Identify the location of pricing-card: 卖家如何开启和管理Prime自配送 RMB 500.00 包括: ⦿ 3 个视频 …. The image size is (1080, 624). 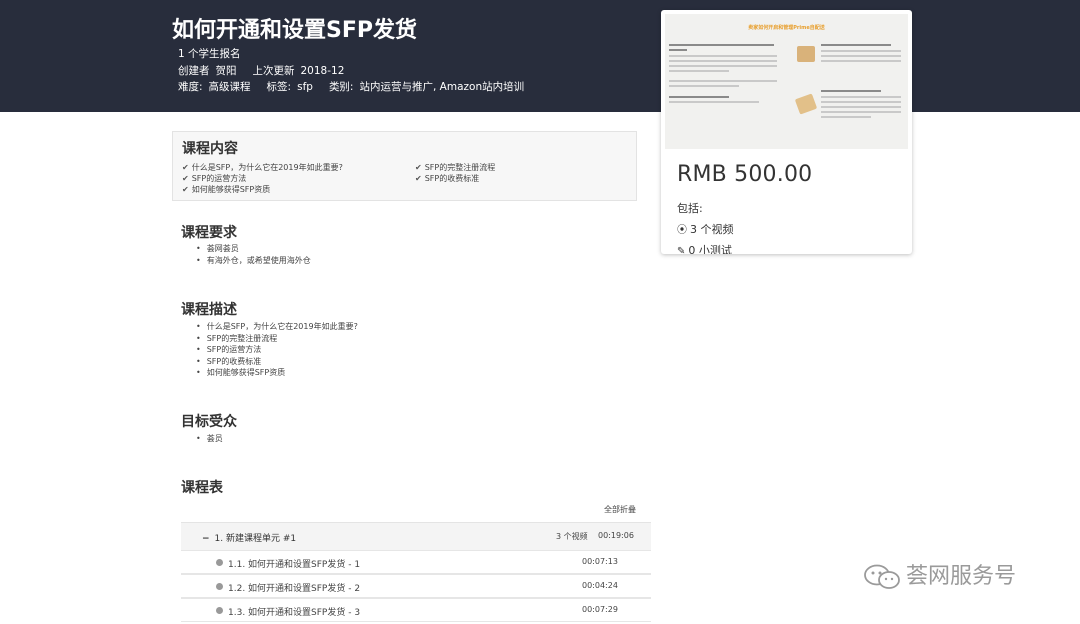
(786, 132).